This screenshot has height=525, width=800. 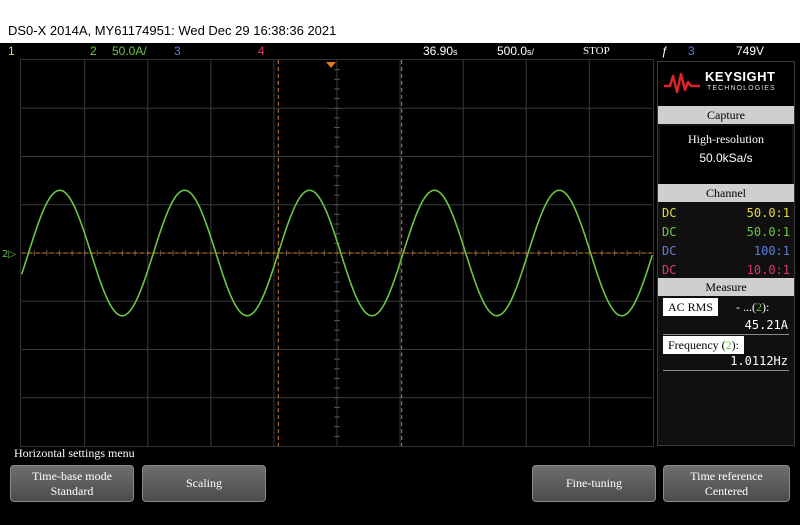 I want to click on timebase-value: 500.0s/, so click(x=516, y=51).